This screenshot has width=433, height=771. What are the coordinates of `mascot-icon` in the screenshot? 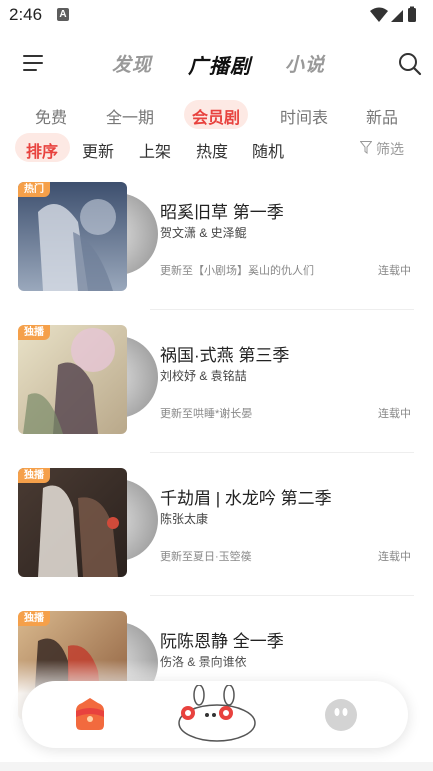 It's located at (217, 714).